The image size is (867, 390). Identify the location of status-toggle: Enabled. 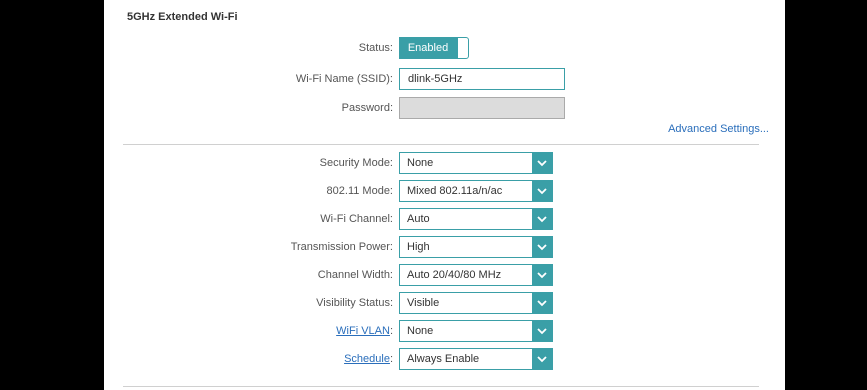
(434, 48).